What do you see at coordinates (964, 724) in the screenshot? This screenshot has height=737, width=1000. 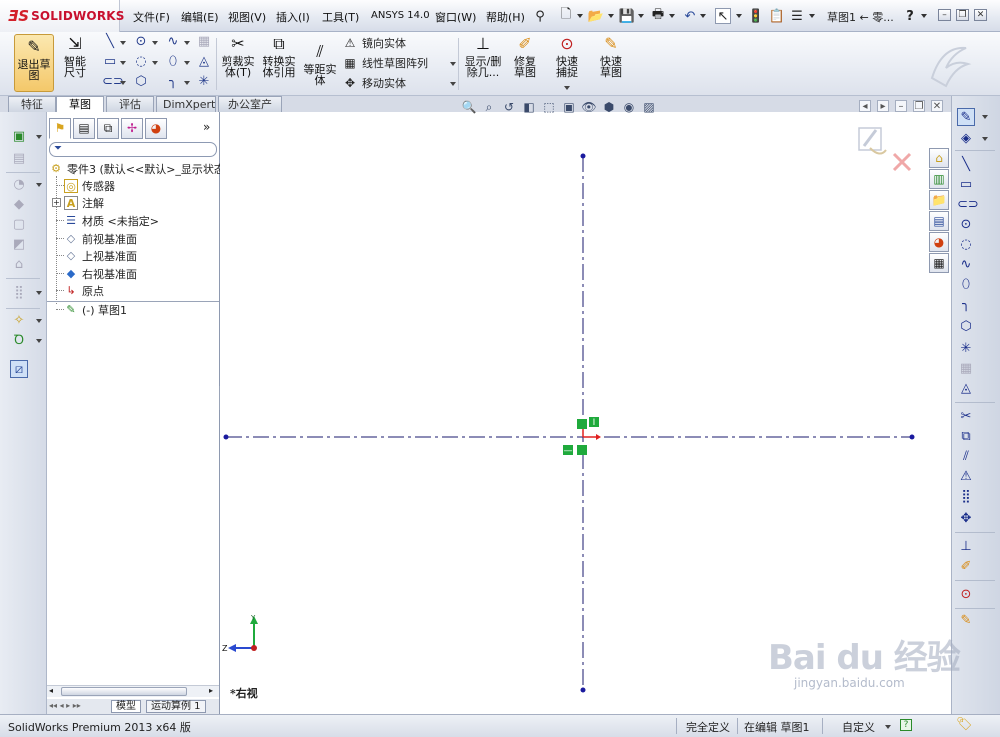 I see `tag-icon: 🏷` at bounding box center [964, 724].